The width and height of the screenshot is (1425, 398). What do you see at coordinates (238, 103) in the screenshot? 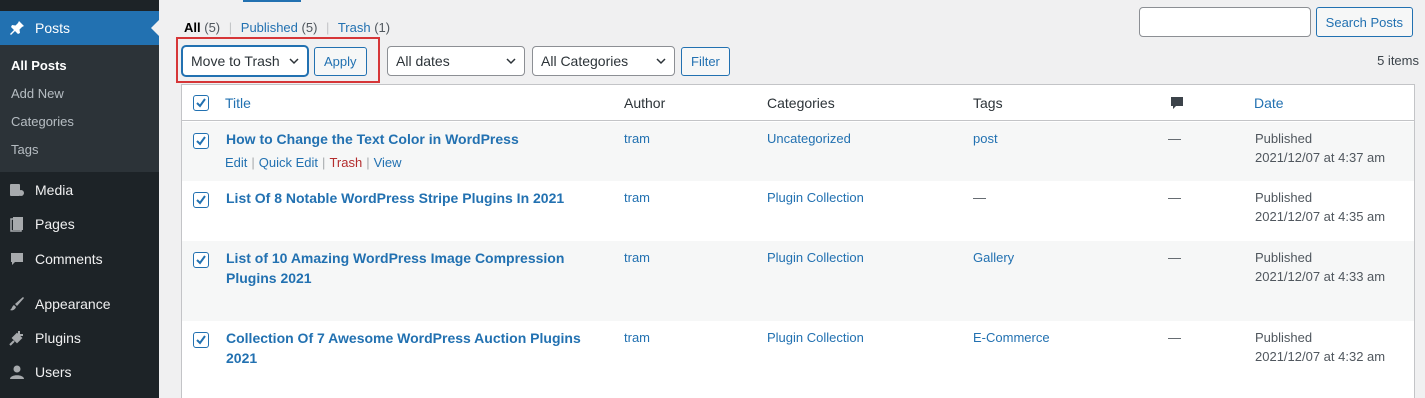
I see `column-title: Title` at bounding box center [238, 103].